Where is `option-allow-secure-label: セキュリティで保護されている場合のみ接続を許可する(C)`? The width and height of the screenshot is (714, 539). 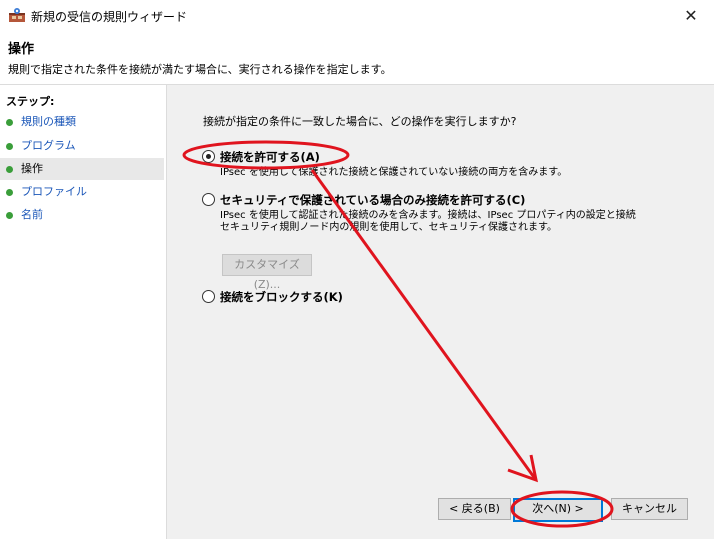
option-allow-secure-label: セキュリティで保護されている場合のみ接続を許可する(C) is located at coordinates (372, 200).